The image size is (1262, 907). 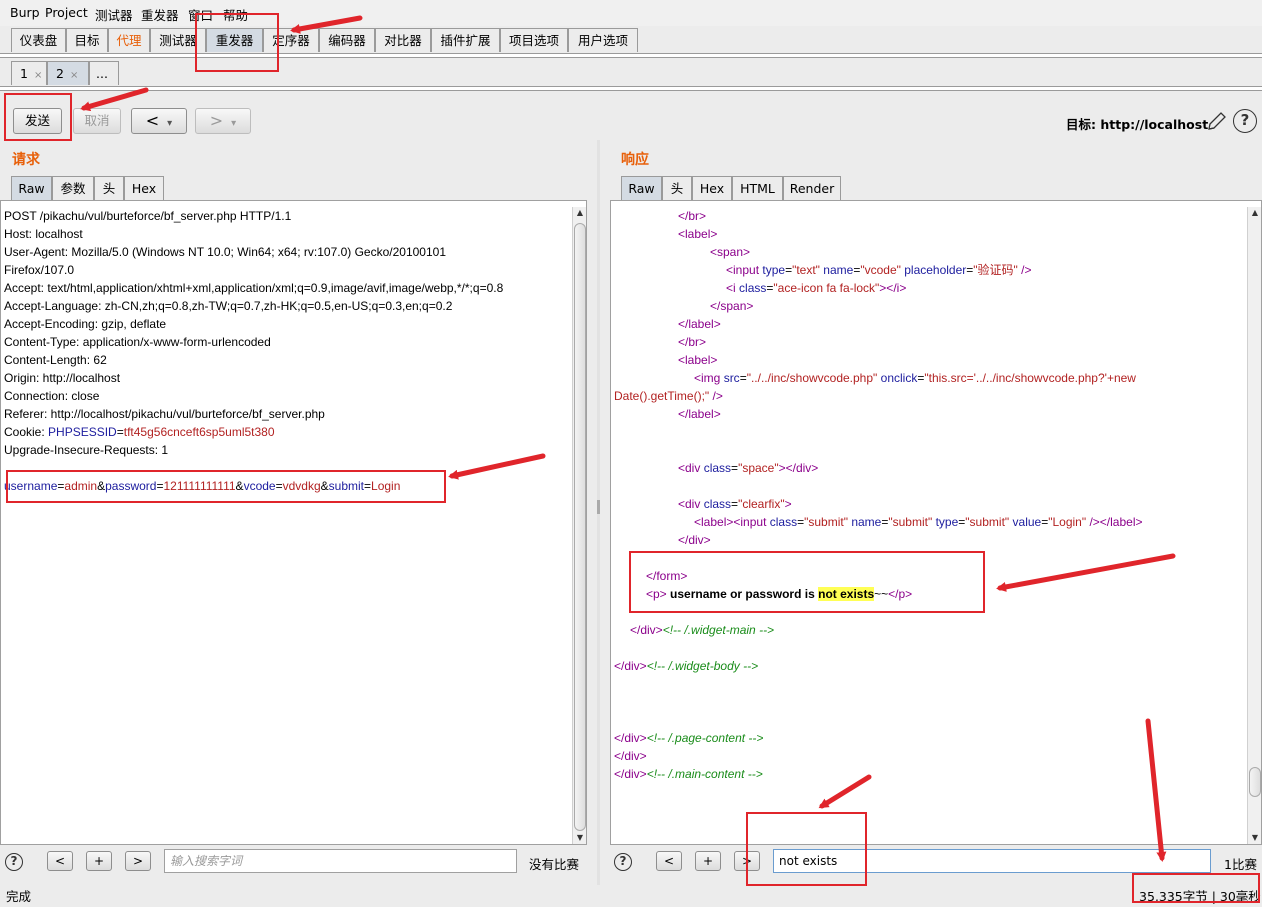 I want to click on menu-burp: Burp, so click(x=25, y=12).